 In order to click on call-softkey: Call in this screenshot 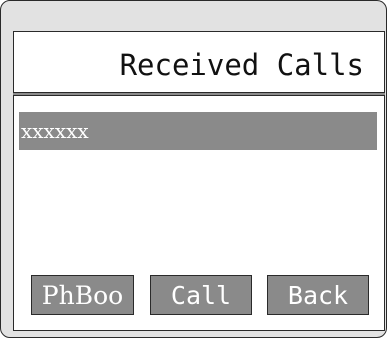, I will do `click(201, 295)`.